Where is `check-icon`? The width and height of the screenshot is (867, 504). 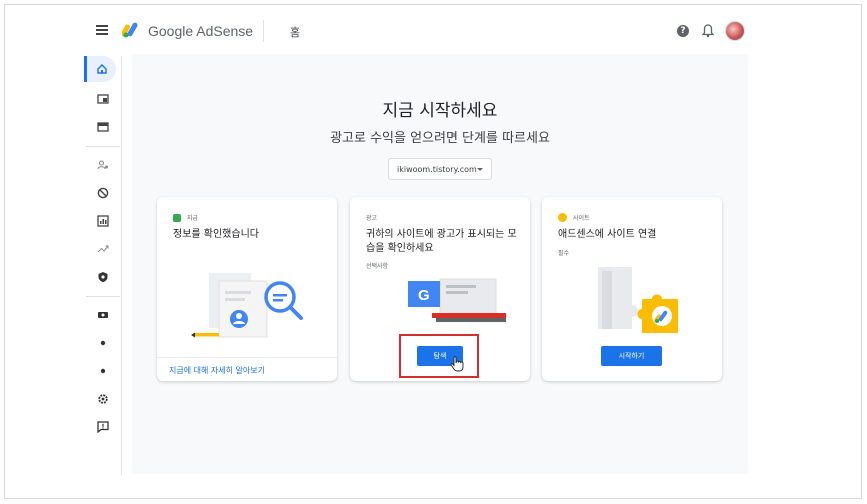 check-icon is located at coordinates (177, 217).